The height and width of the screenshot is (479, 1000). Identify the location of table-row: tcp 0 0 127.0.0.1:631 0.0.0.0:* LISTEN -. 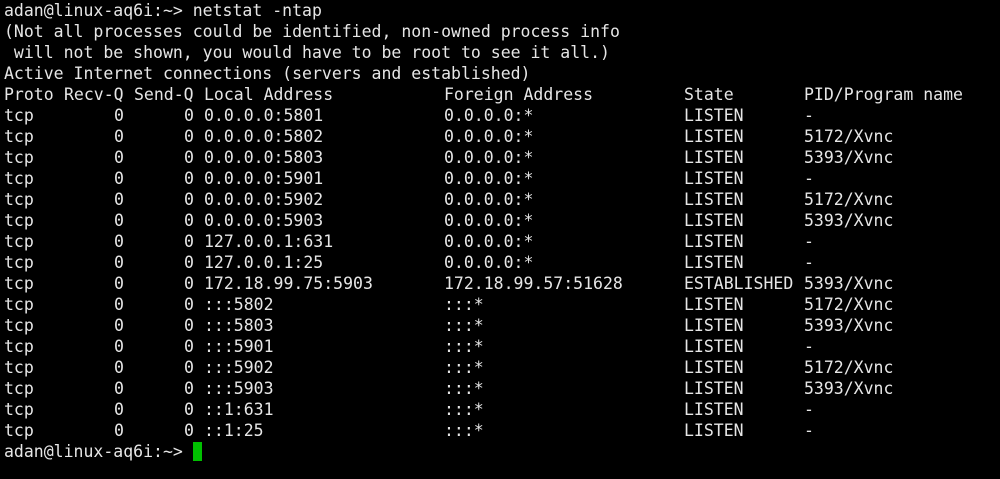
(502, 241).